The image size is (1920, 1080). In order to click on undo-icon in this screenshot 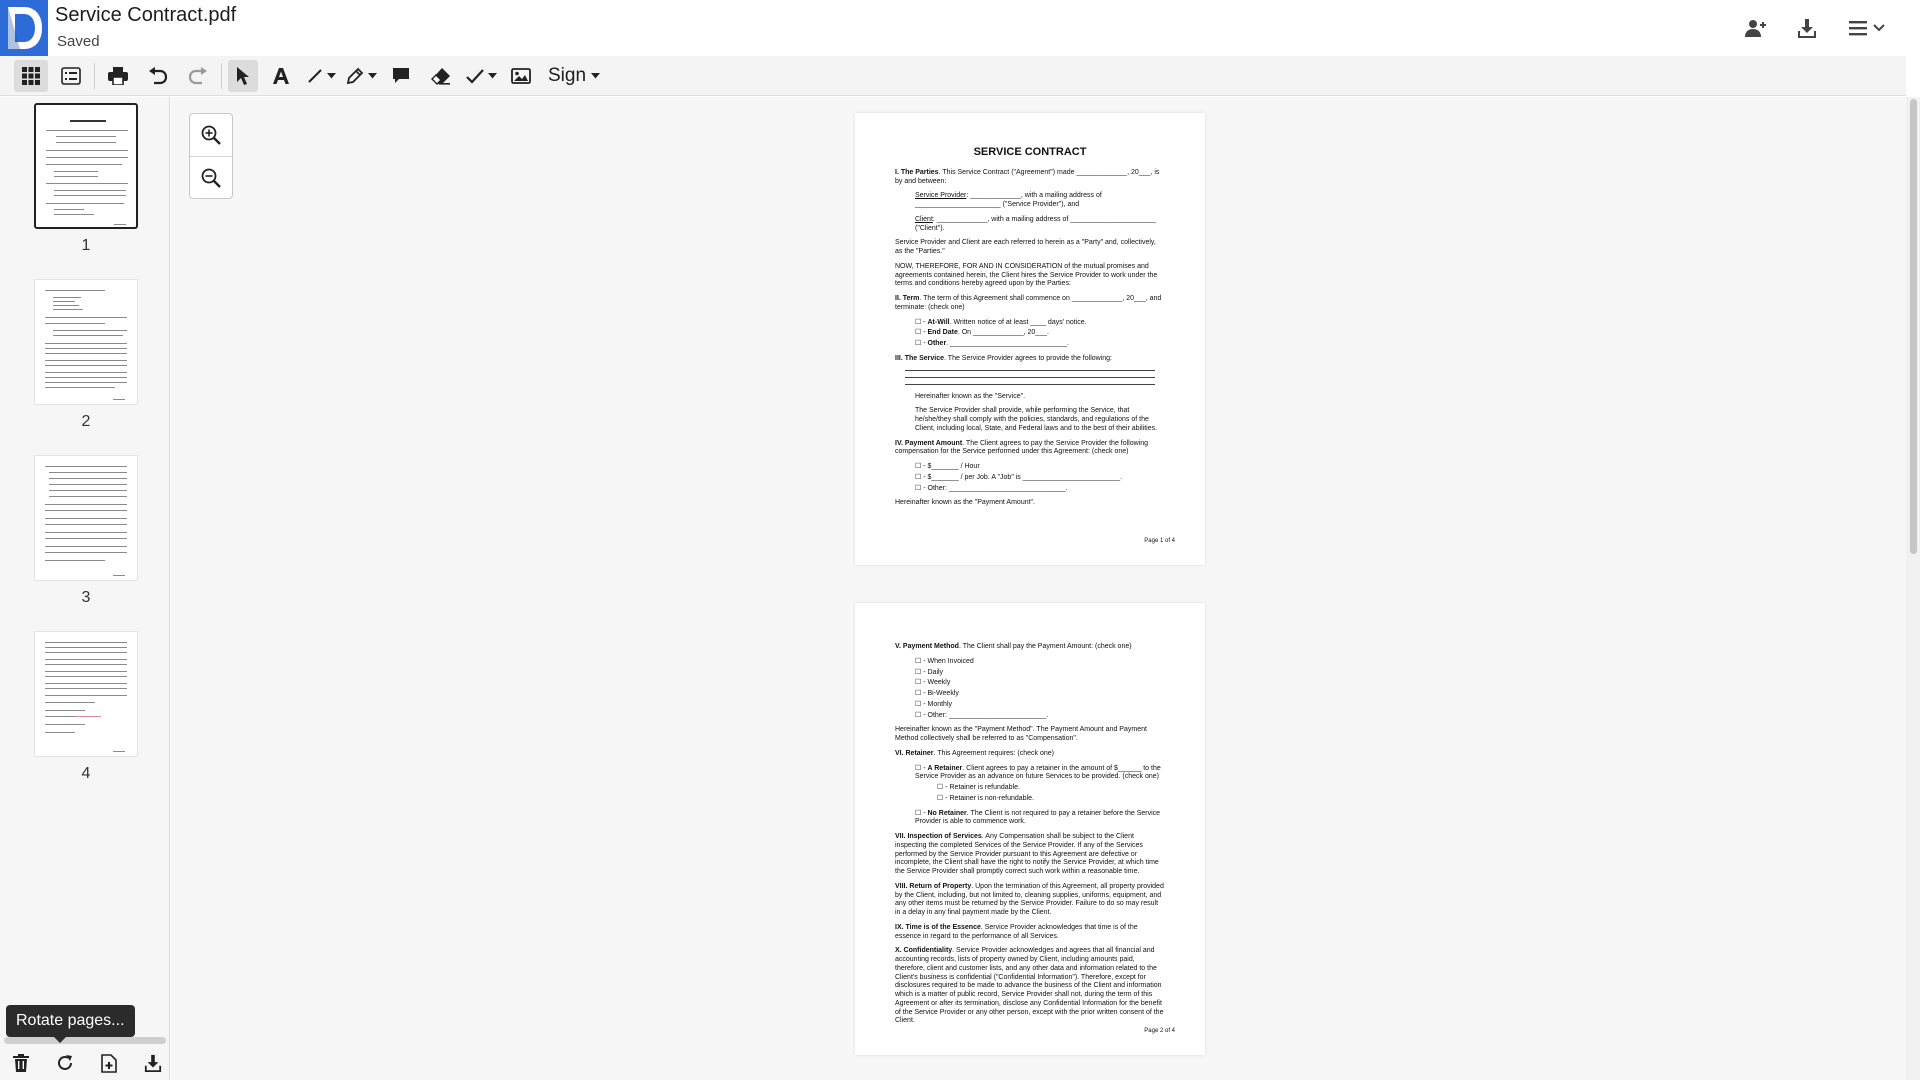, I will do `click(158, 75)`.